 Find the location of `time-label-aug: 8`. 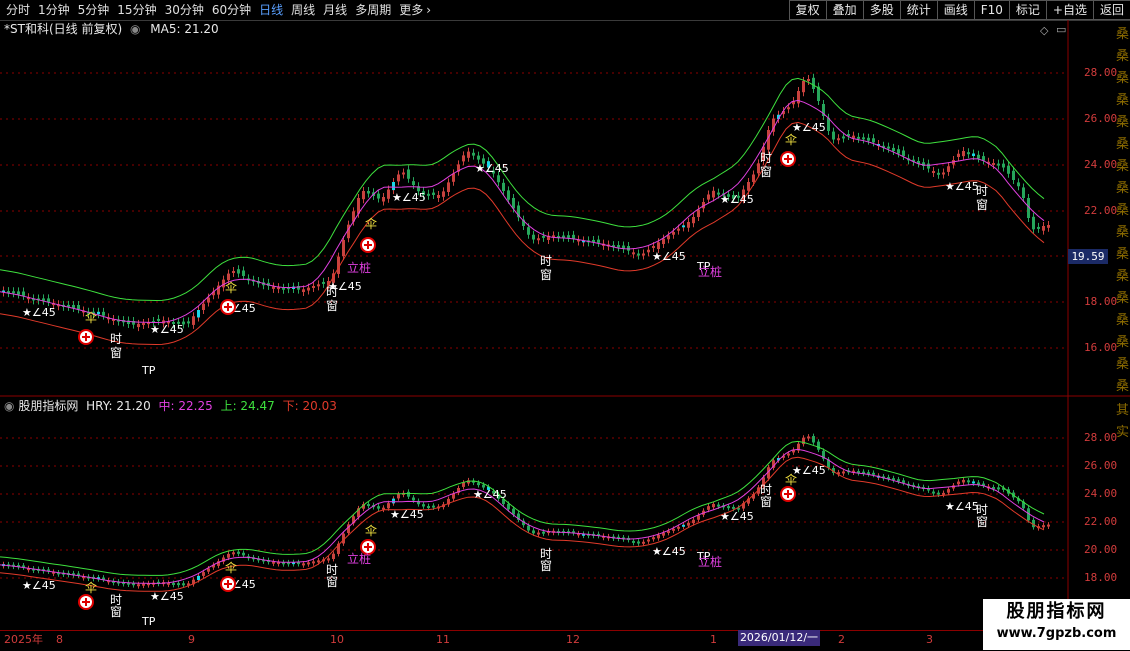

time-label-aug: 8 is located at coordinates (59, 639).